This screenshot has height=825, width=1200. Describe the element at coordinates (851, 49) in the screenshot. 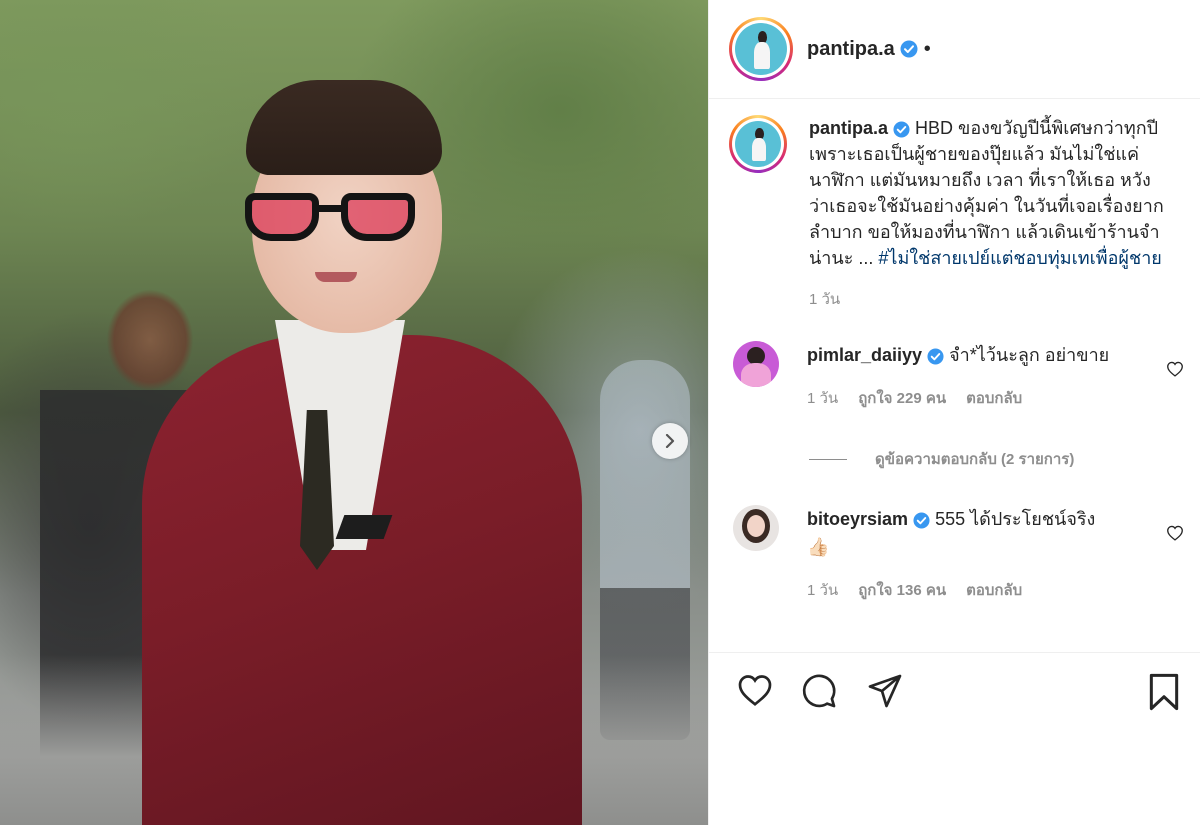

I see `author-username: pantipa.a` at that location.